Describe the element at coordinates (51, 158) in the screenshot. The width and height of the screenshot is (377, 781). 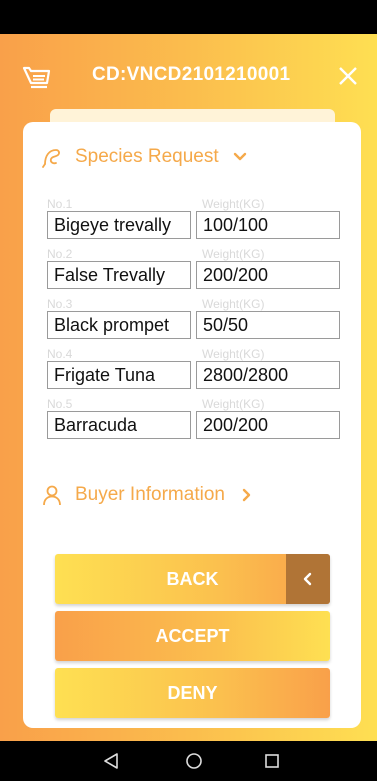
I see `fish-icon` at that location.